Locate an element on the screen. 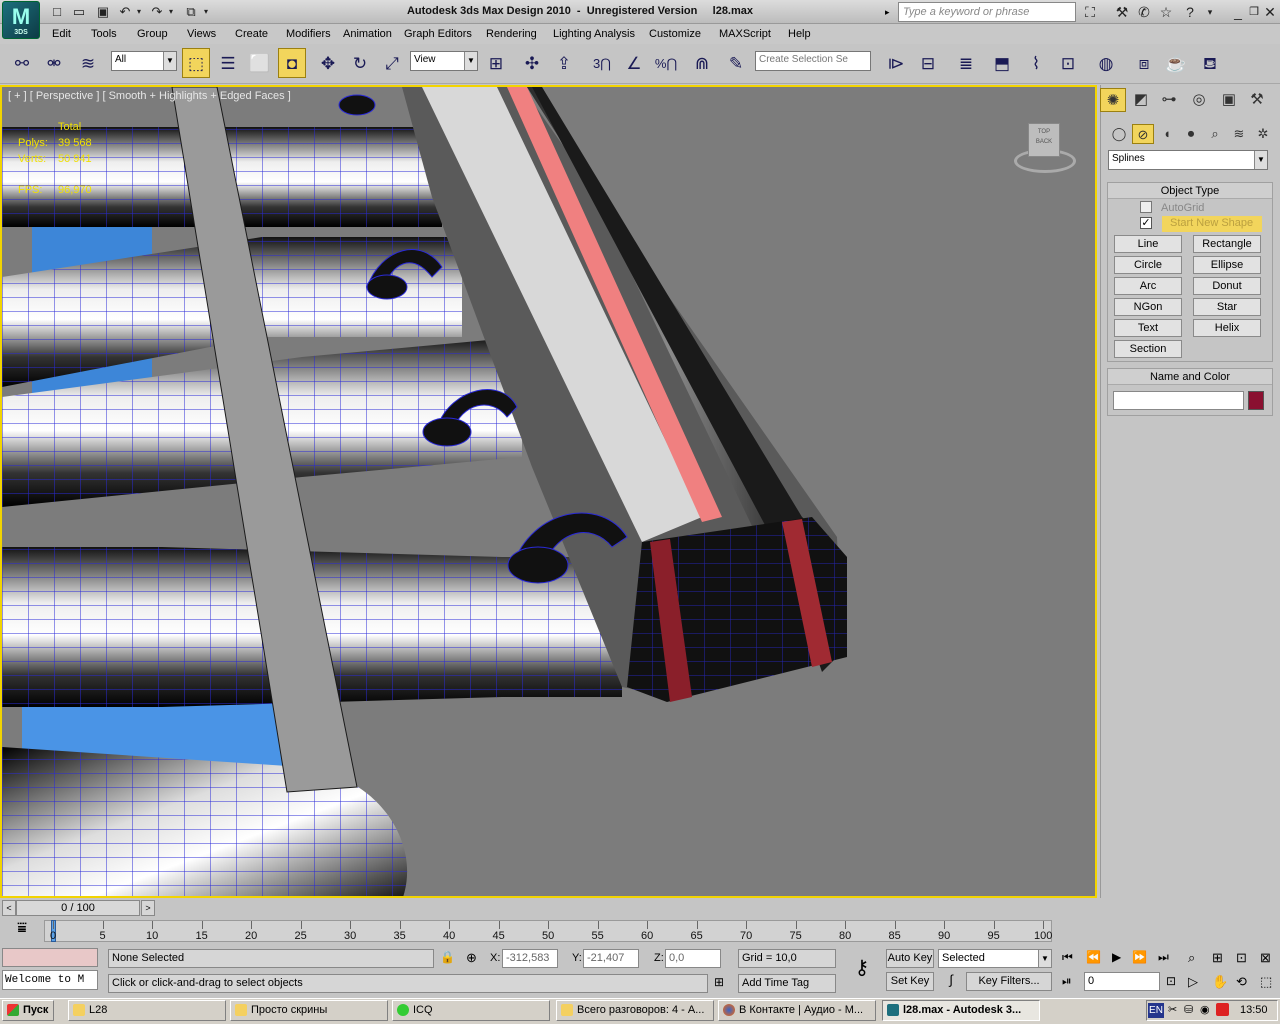  percent-snap-icon: %⋂ is located at coordinates (666, 63).